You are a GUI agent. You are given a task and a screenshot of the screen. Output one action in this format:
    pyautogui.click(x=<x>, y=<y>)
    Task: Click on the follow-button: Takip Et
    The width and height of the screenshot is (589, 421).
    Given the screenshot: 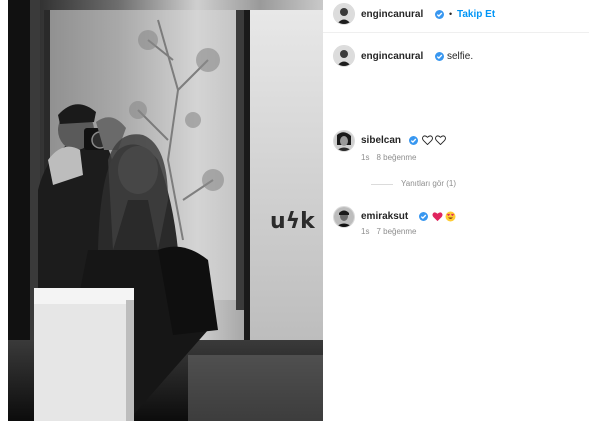 What is the action you would take?
    pyautogui.click(x=476, y=14)
    